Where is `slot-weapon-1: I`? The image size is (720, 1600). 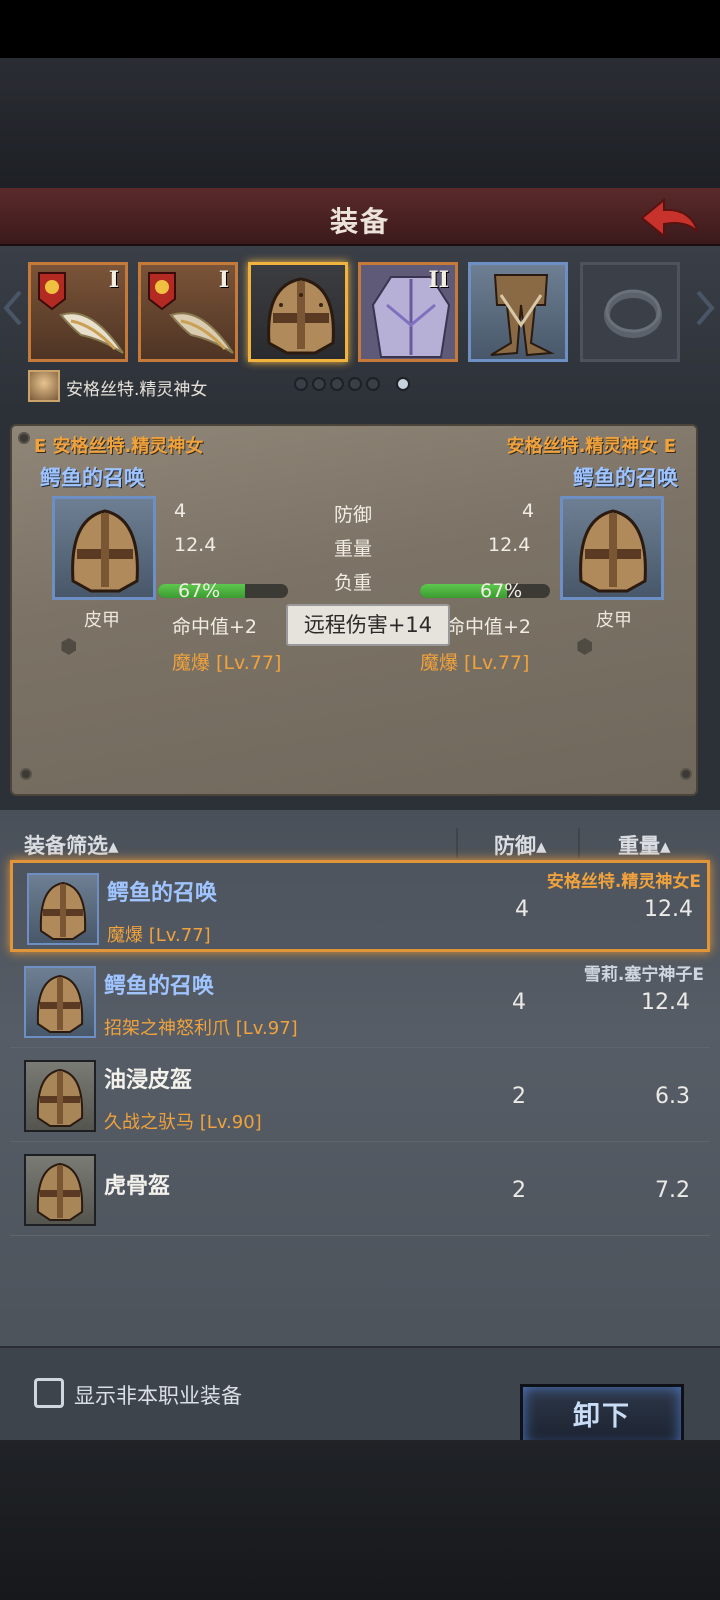
slot-weapon-1: I is located at coordinates (78, 312).